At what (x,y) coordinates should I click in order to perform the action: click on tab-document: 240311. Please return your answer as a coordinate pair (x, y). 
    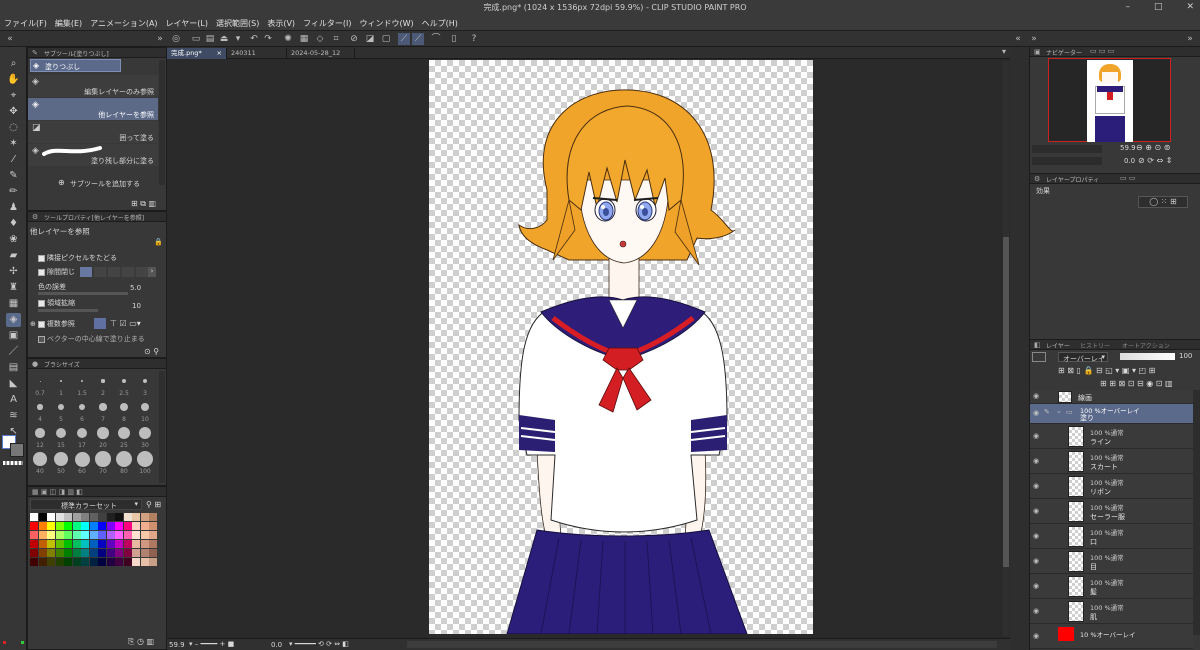
    Looking at the image, I should click on (257, 53).